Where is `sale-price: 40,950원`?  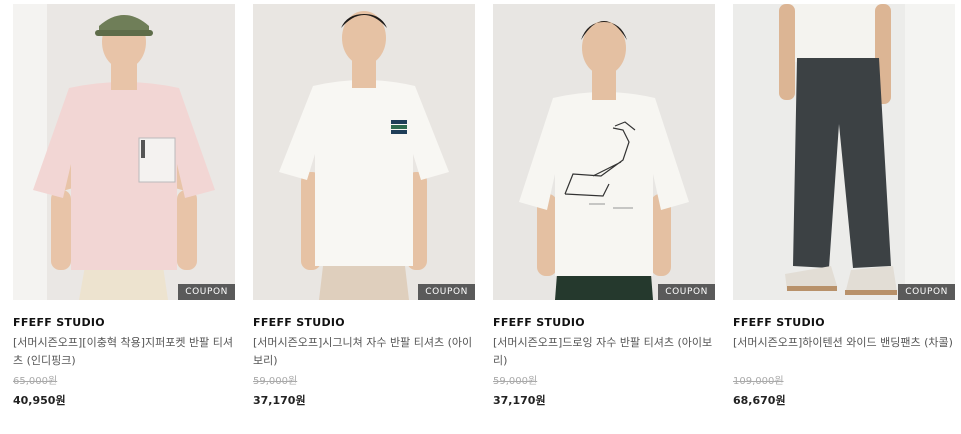
sale-price: 40,950원 is located at coordinates (39, 400).